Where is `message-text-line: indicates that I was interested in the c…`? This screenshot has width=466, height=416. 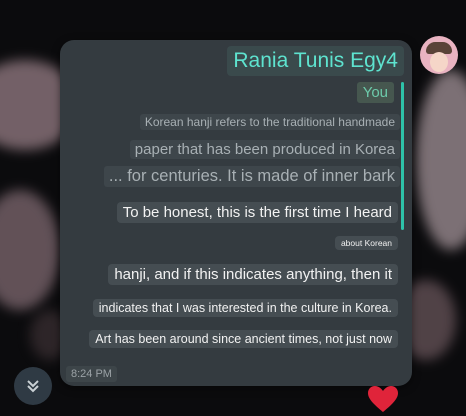
message-text-line: indicates that I was interested in the c… is located at coordinates (245, 308).